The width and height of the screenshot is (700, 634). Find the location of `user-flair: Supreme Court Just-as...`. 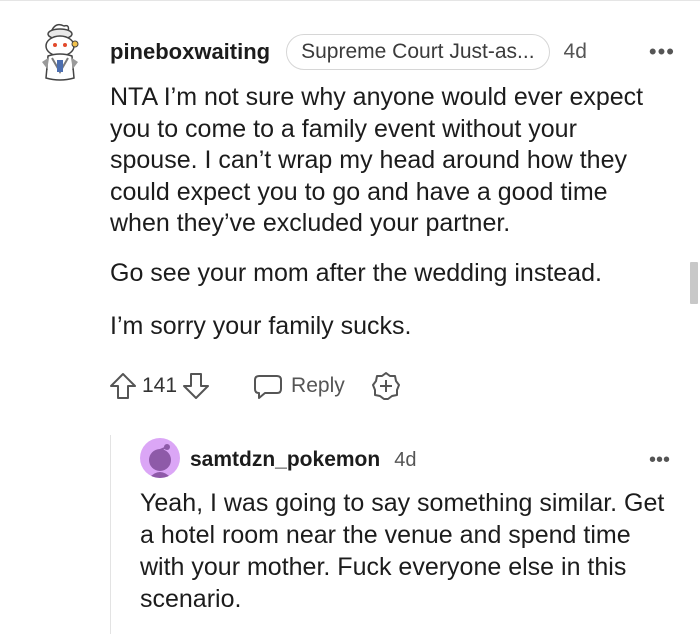

user-flair: Supreme Court Just-as... is located at coordinates (418, 52).